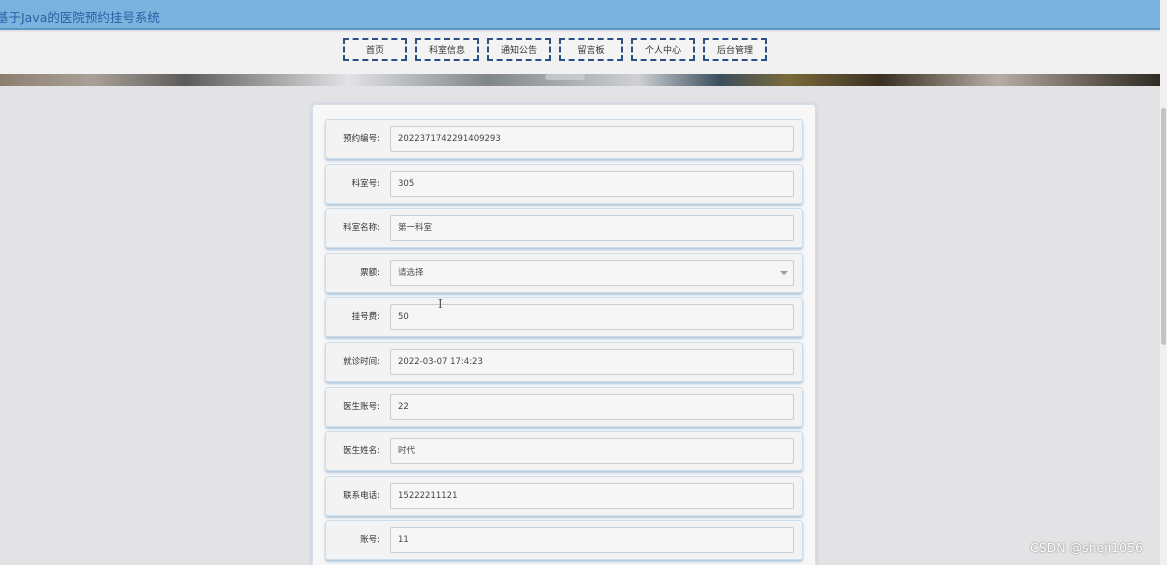  Describe the element at coordinates (555, 49) in the screenshot. I see `main-nav: 首页 科室信息 通知公告 留言板 个人中心 后台管理` at that location.